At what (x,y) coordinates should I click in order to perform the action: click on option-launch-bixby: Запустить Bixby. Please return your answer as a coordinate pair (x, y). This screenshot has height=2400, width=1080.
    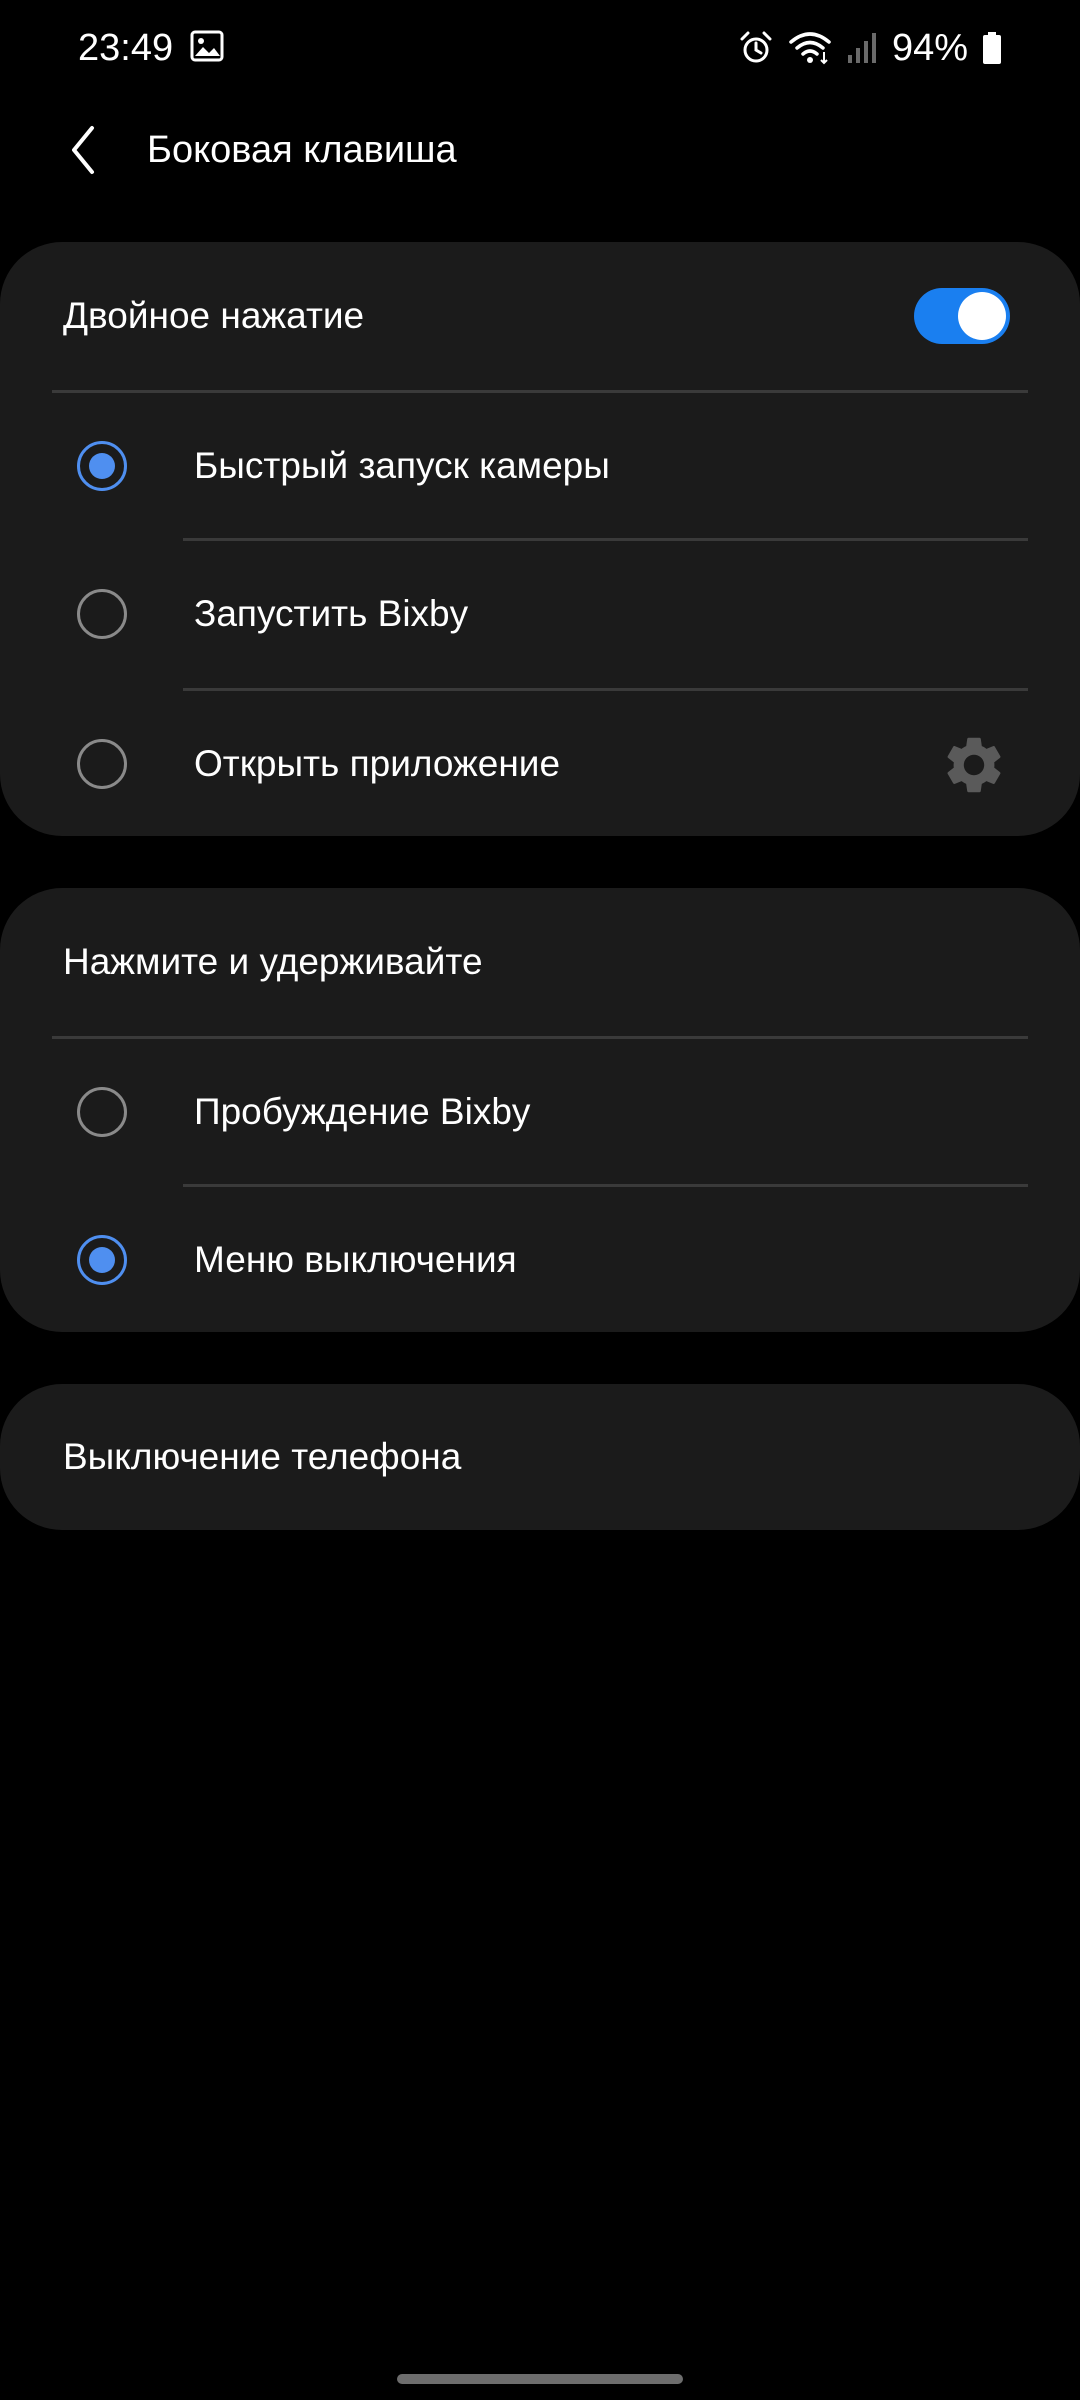
    Looking at the image, I should click on (540, 615).